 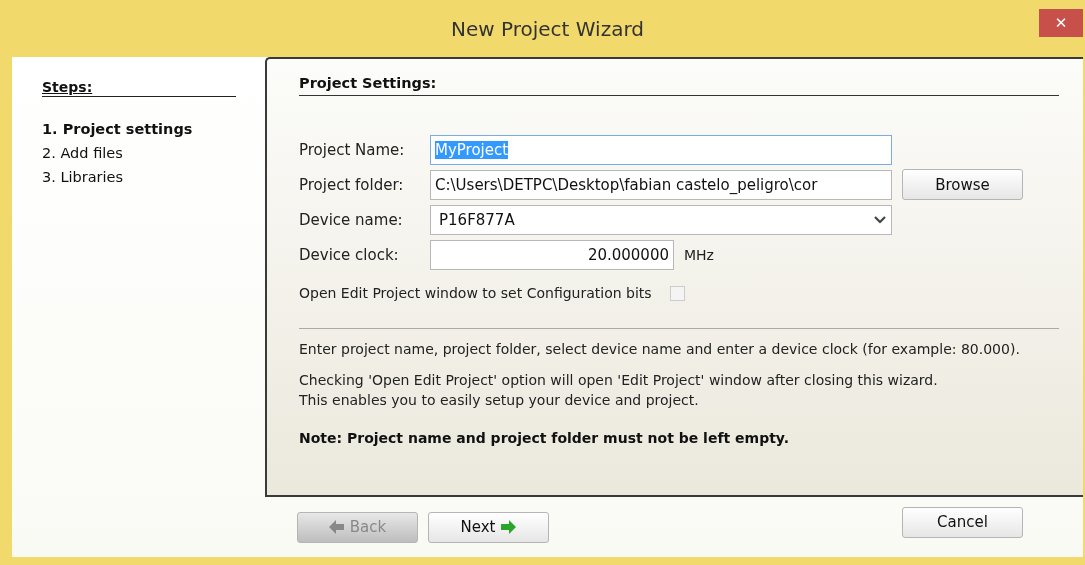 What do you see at coordinates (661, 219) in the screenshot?
I see `dropdown: P16F877A` at bounding box center [661, 219].